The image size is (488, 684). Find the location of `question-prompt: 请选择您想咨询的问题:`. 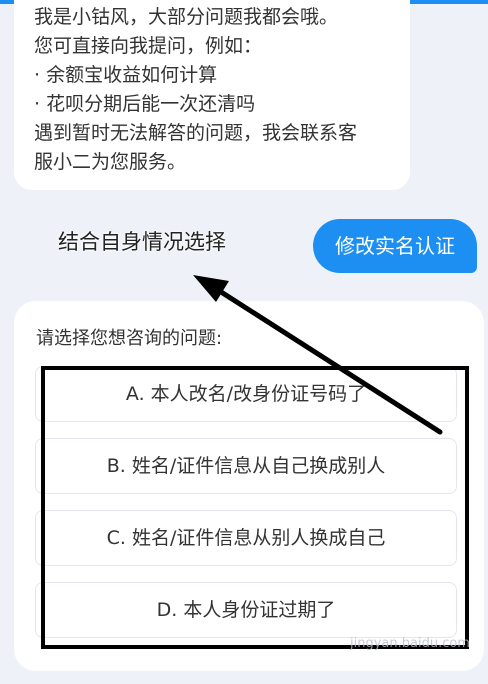

question-prompt: 请选择您想咨询的问题: is located at coordinates (129, 338).